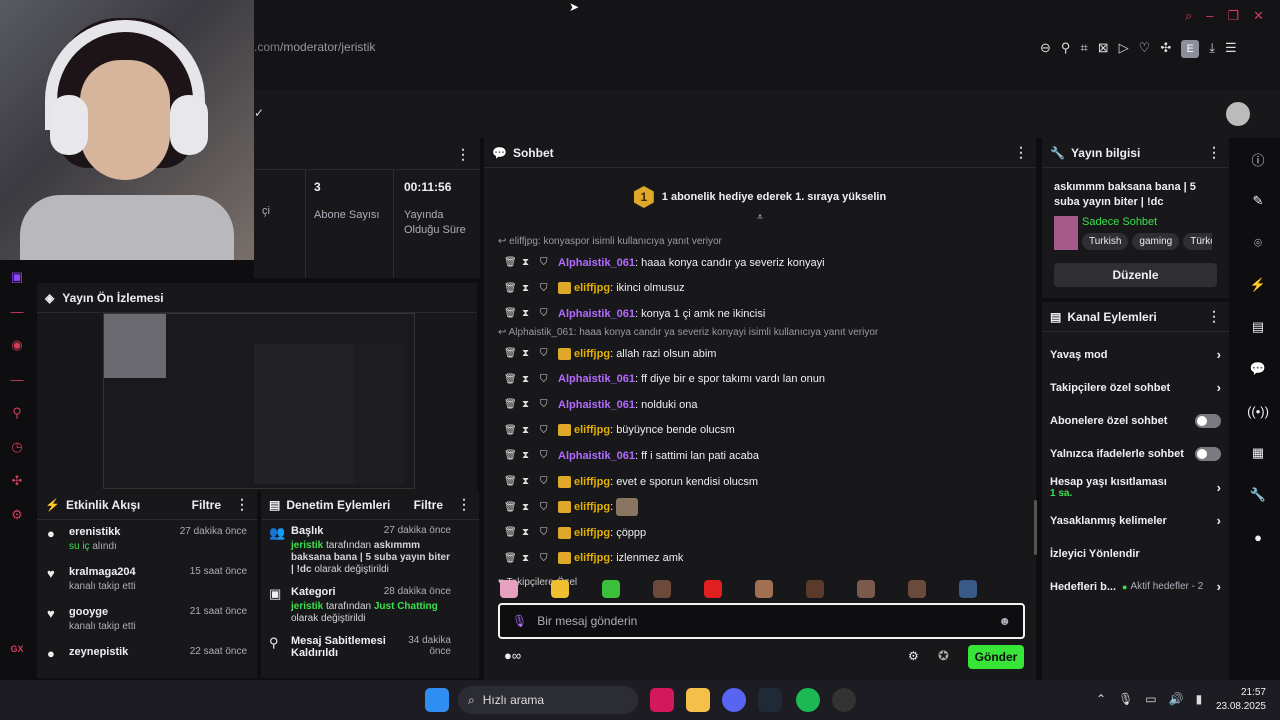 The width and height of the screenshot is (1280, 720). I want to click on notes-icon: ▤, so click(1258, 327).